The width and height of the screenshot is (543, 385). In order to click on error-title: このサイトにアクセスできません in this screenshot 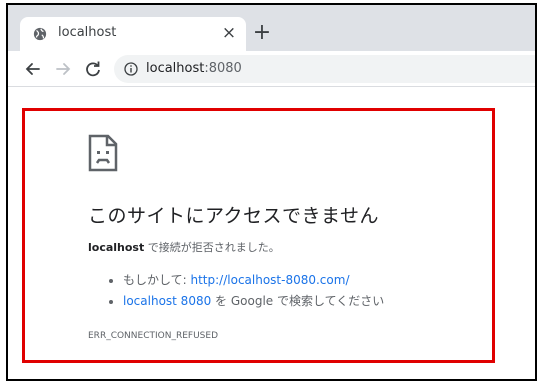, I will do `click(233, 216)`.